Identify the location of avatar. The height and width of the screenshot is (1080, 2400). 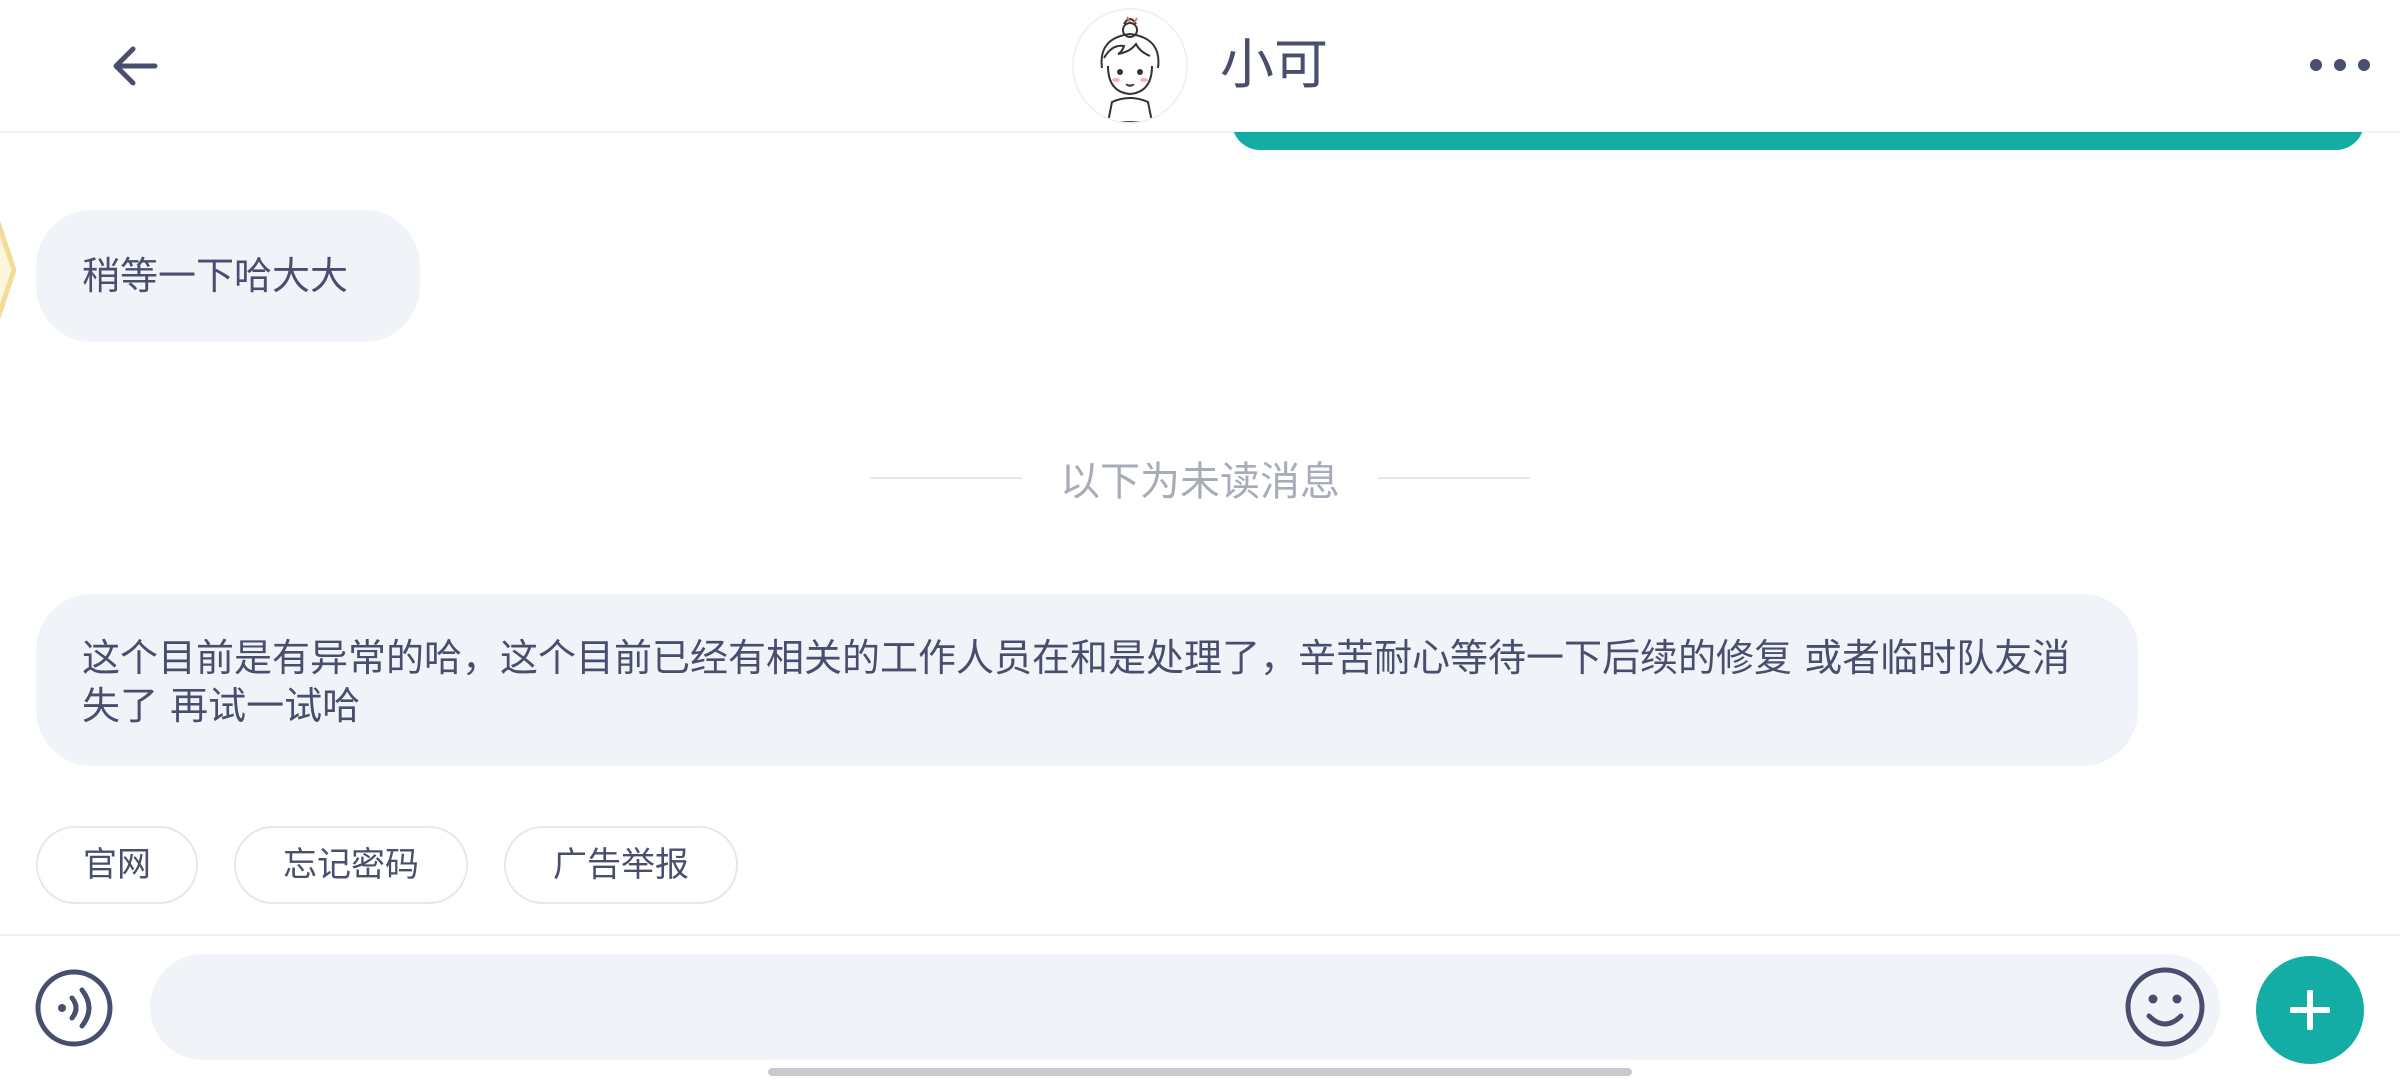
(1130, 66).